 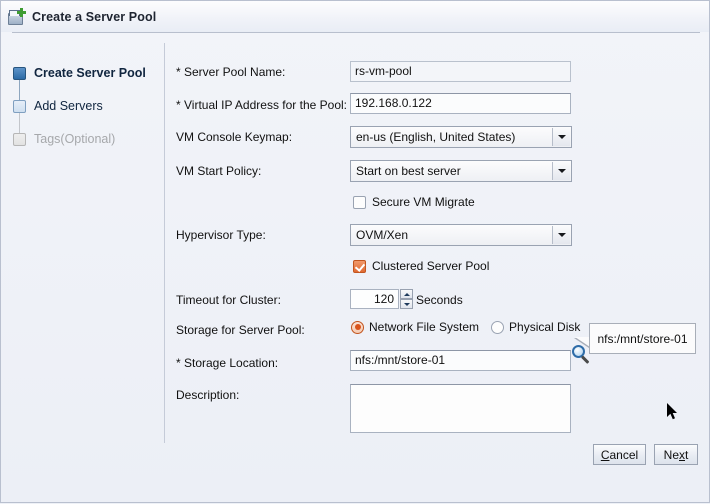 What do you see at coordinates (231, 72) in the screenshot?
I see `server-pool-name-label: * Server Pool Name:` at bounding box center [231, 72].